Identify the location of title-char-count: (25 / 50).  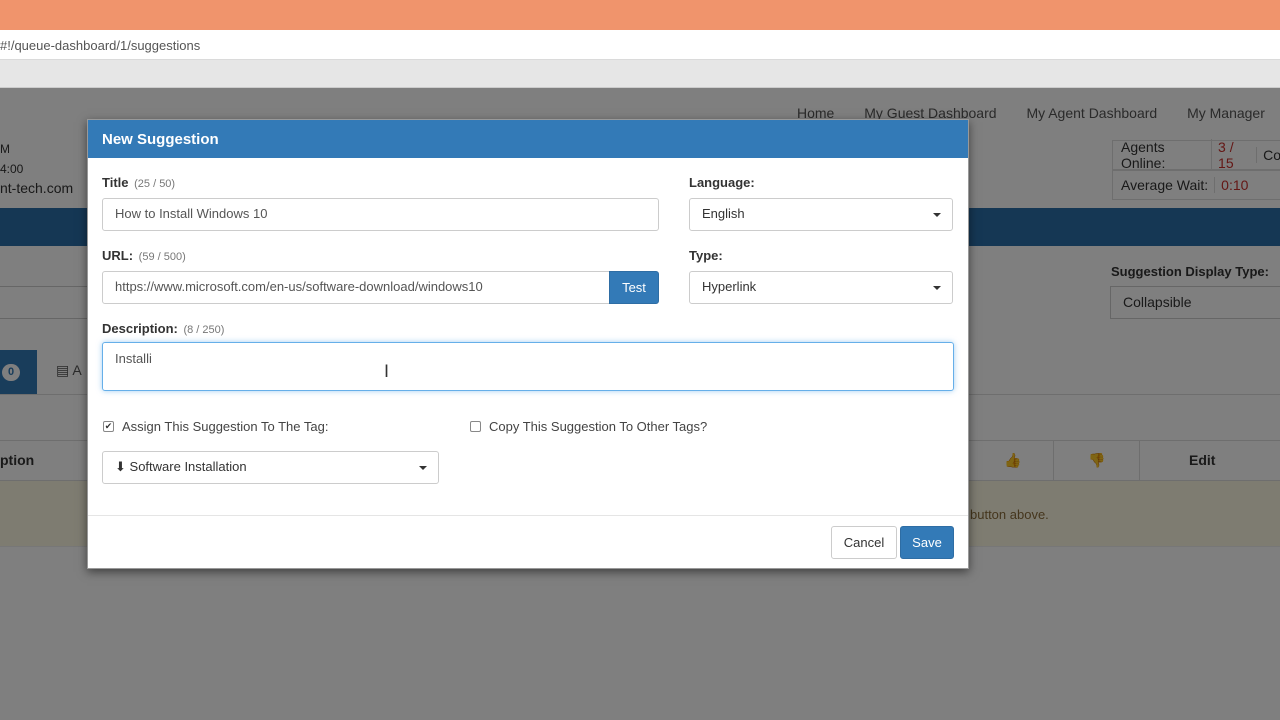
(155, 184).